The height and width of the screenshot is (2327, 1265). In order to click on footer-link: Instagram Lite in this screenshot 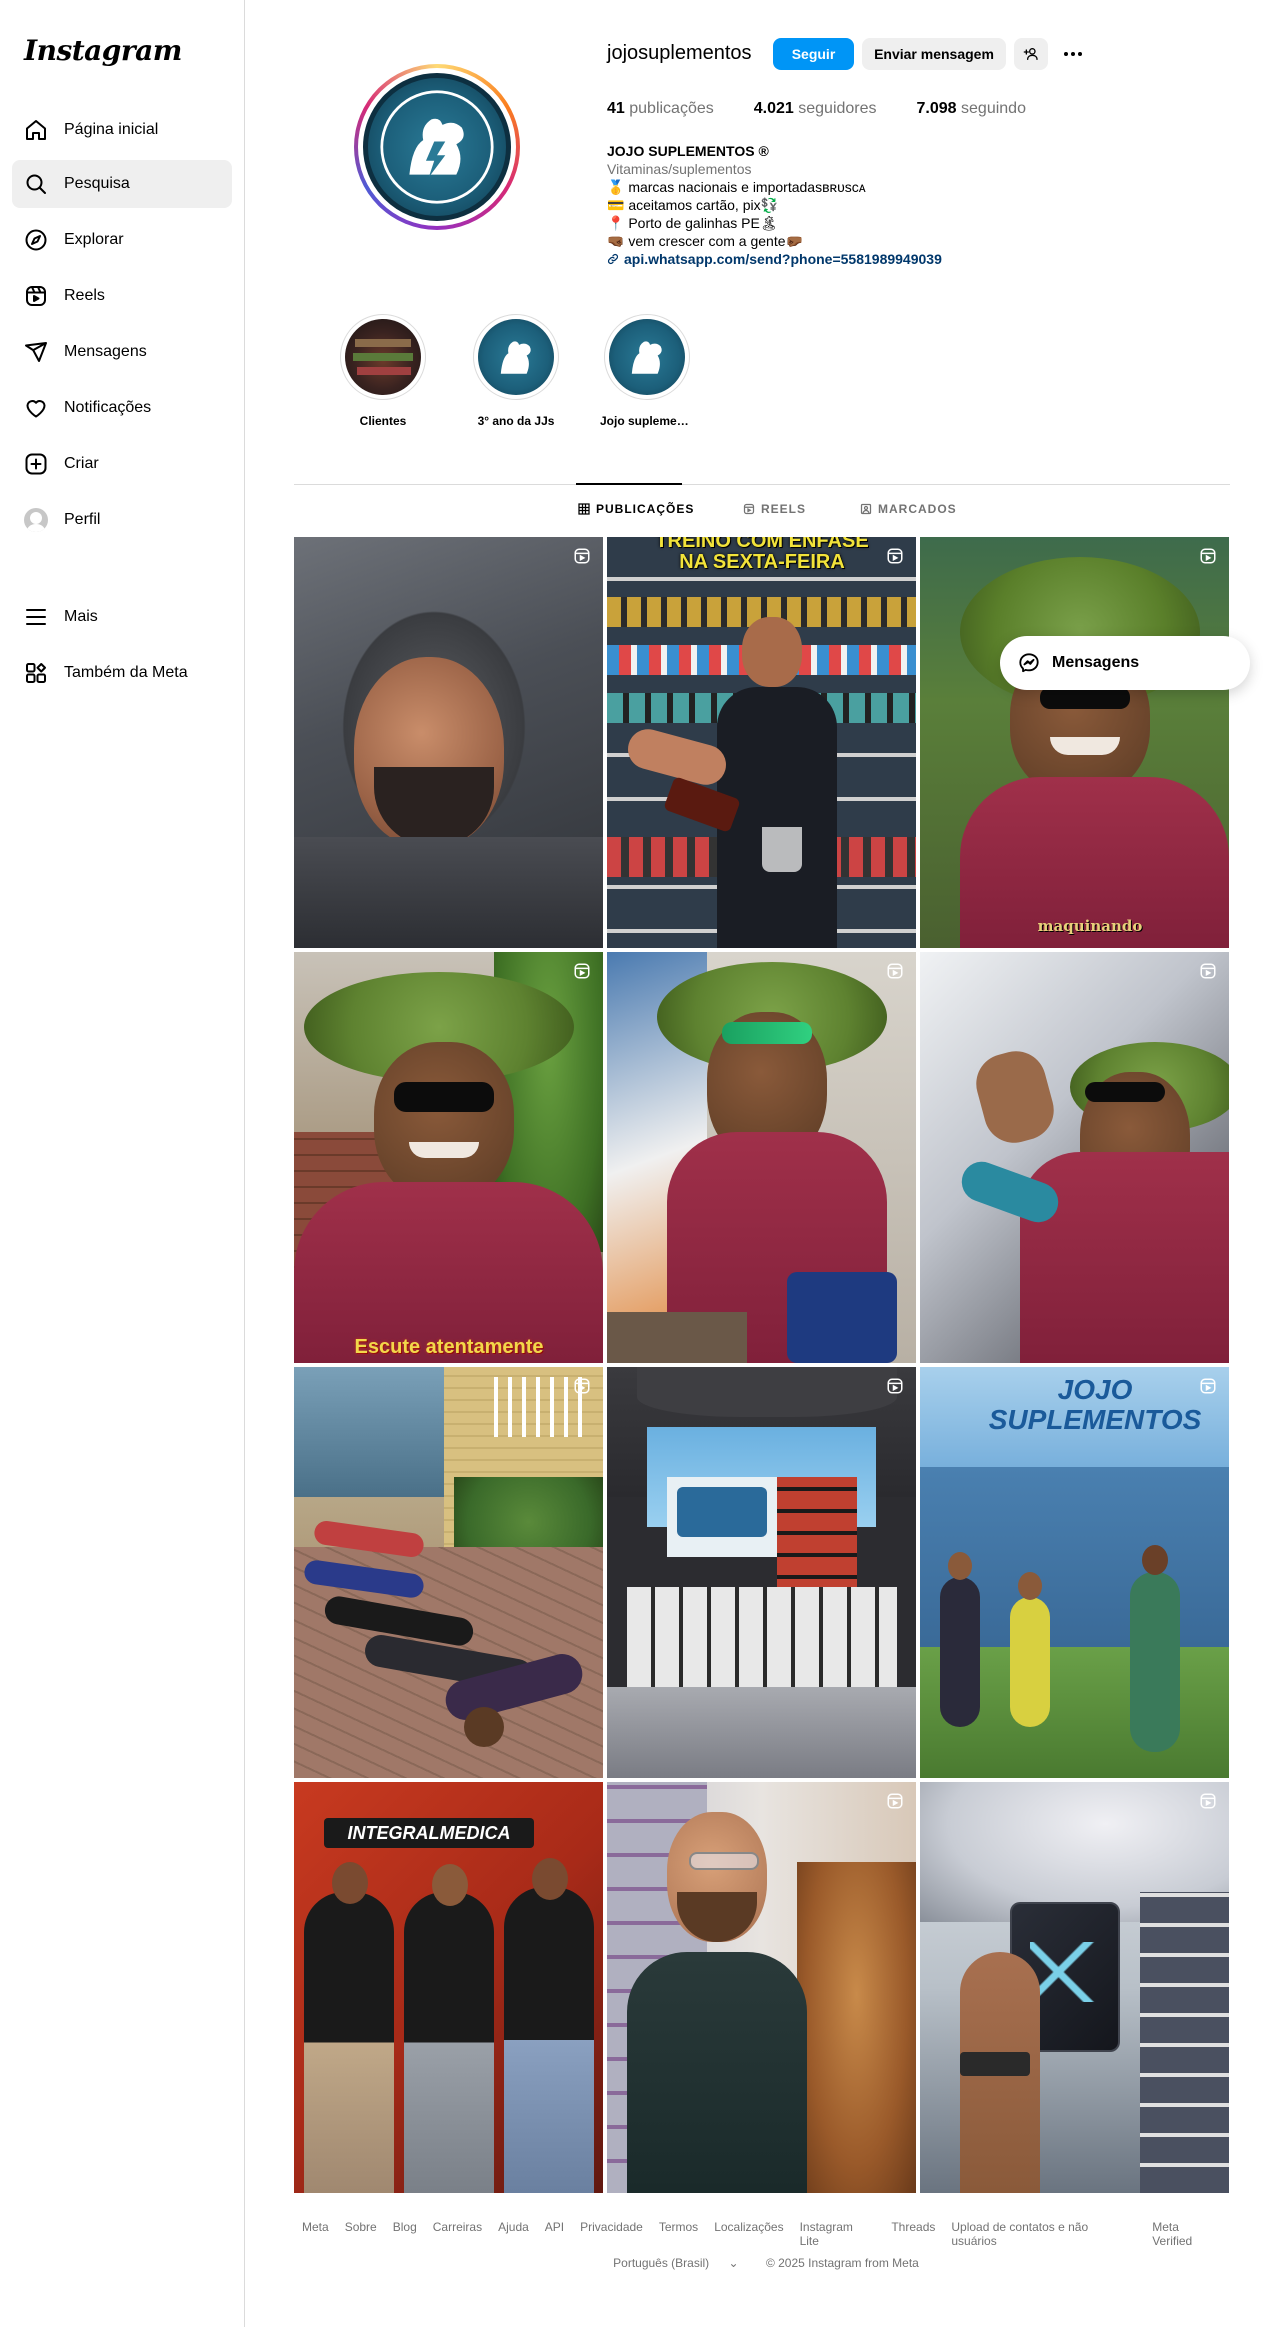, I will do `click(838, 2234)`.